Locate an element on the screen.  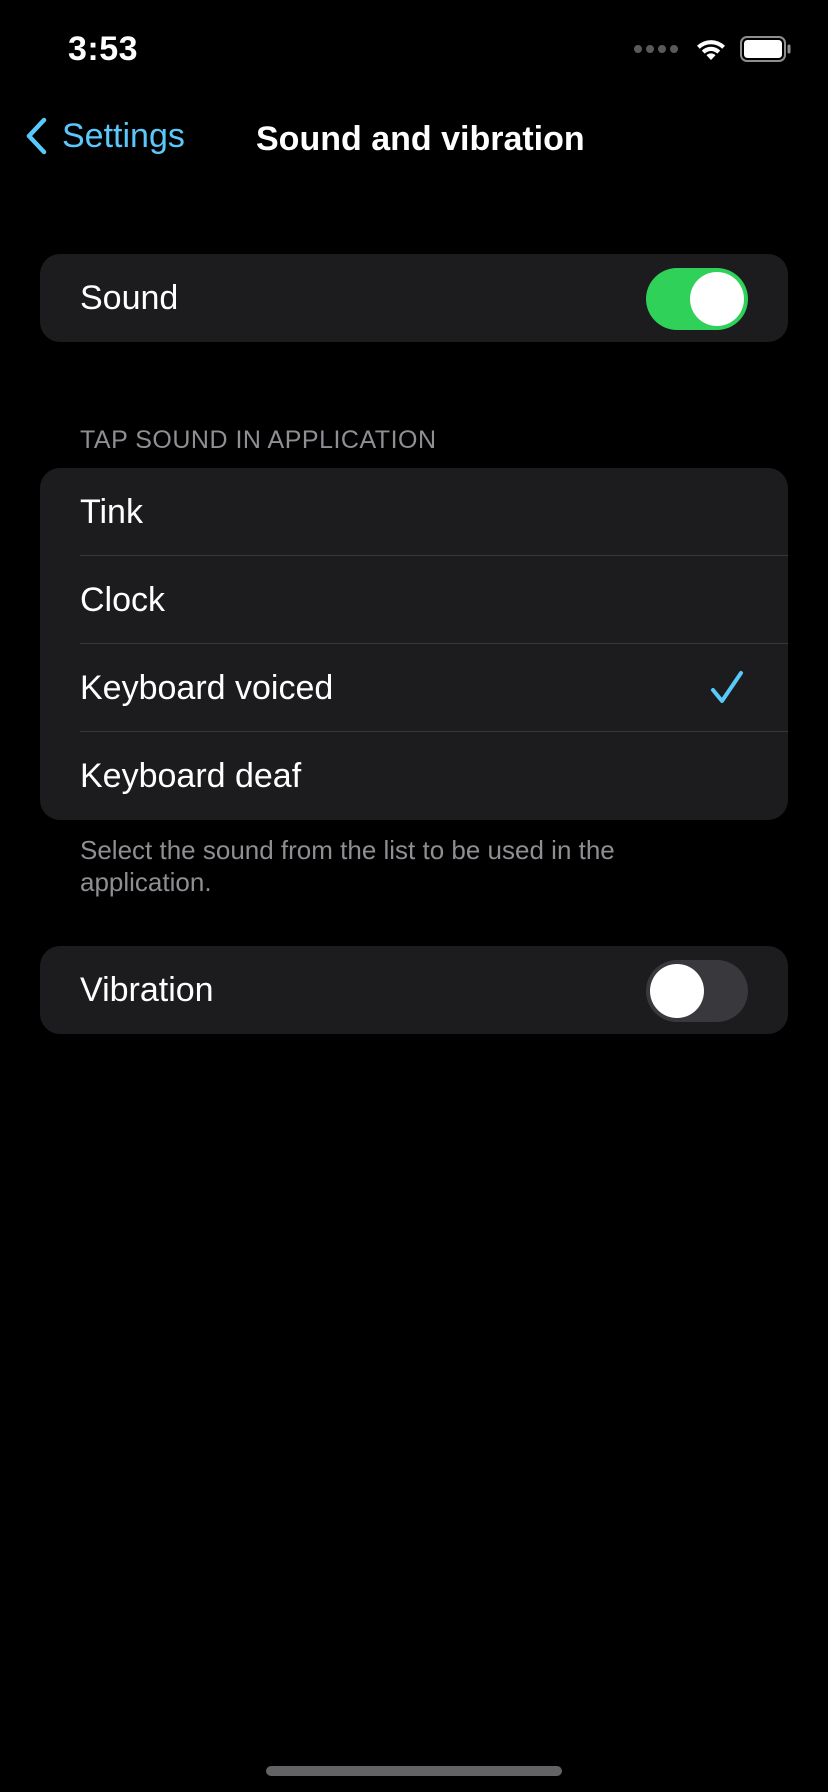
back-label: Settings is located at coordinates (123, 135).